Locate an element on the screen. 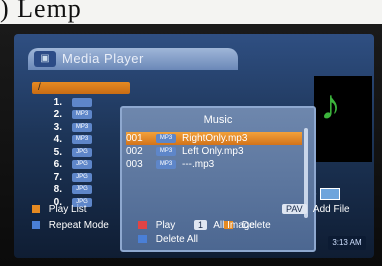  file-row-number: 5. is located at coordinates (57, 152).